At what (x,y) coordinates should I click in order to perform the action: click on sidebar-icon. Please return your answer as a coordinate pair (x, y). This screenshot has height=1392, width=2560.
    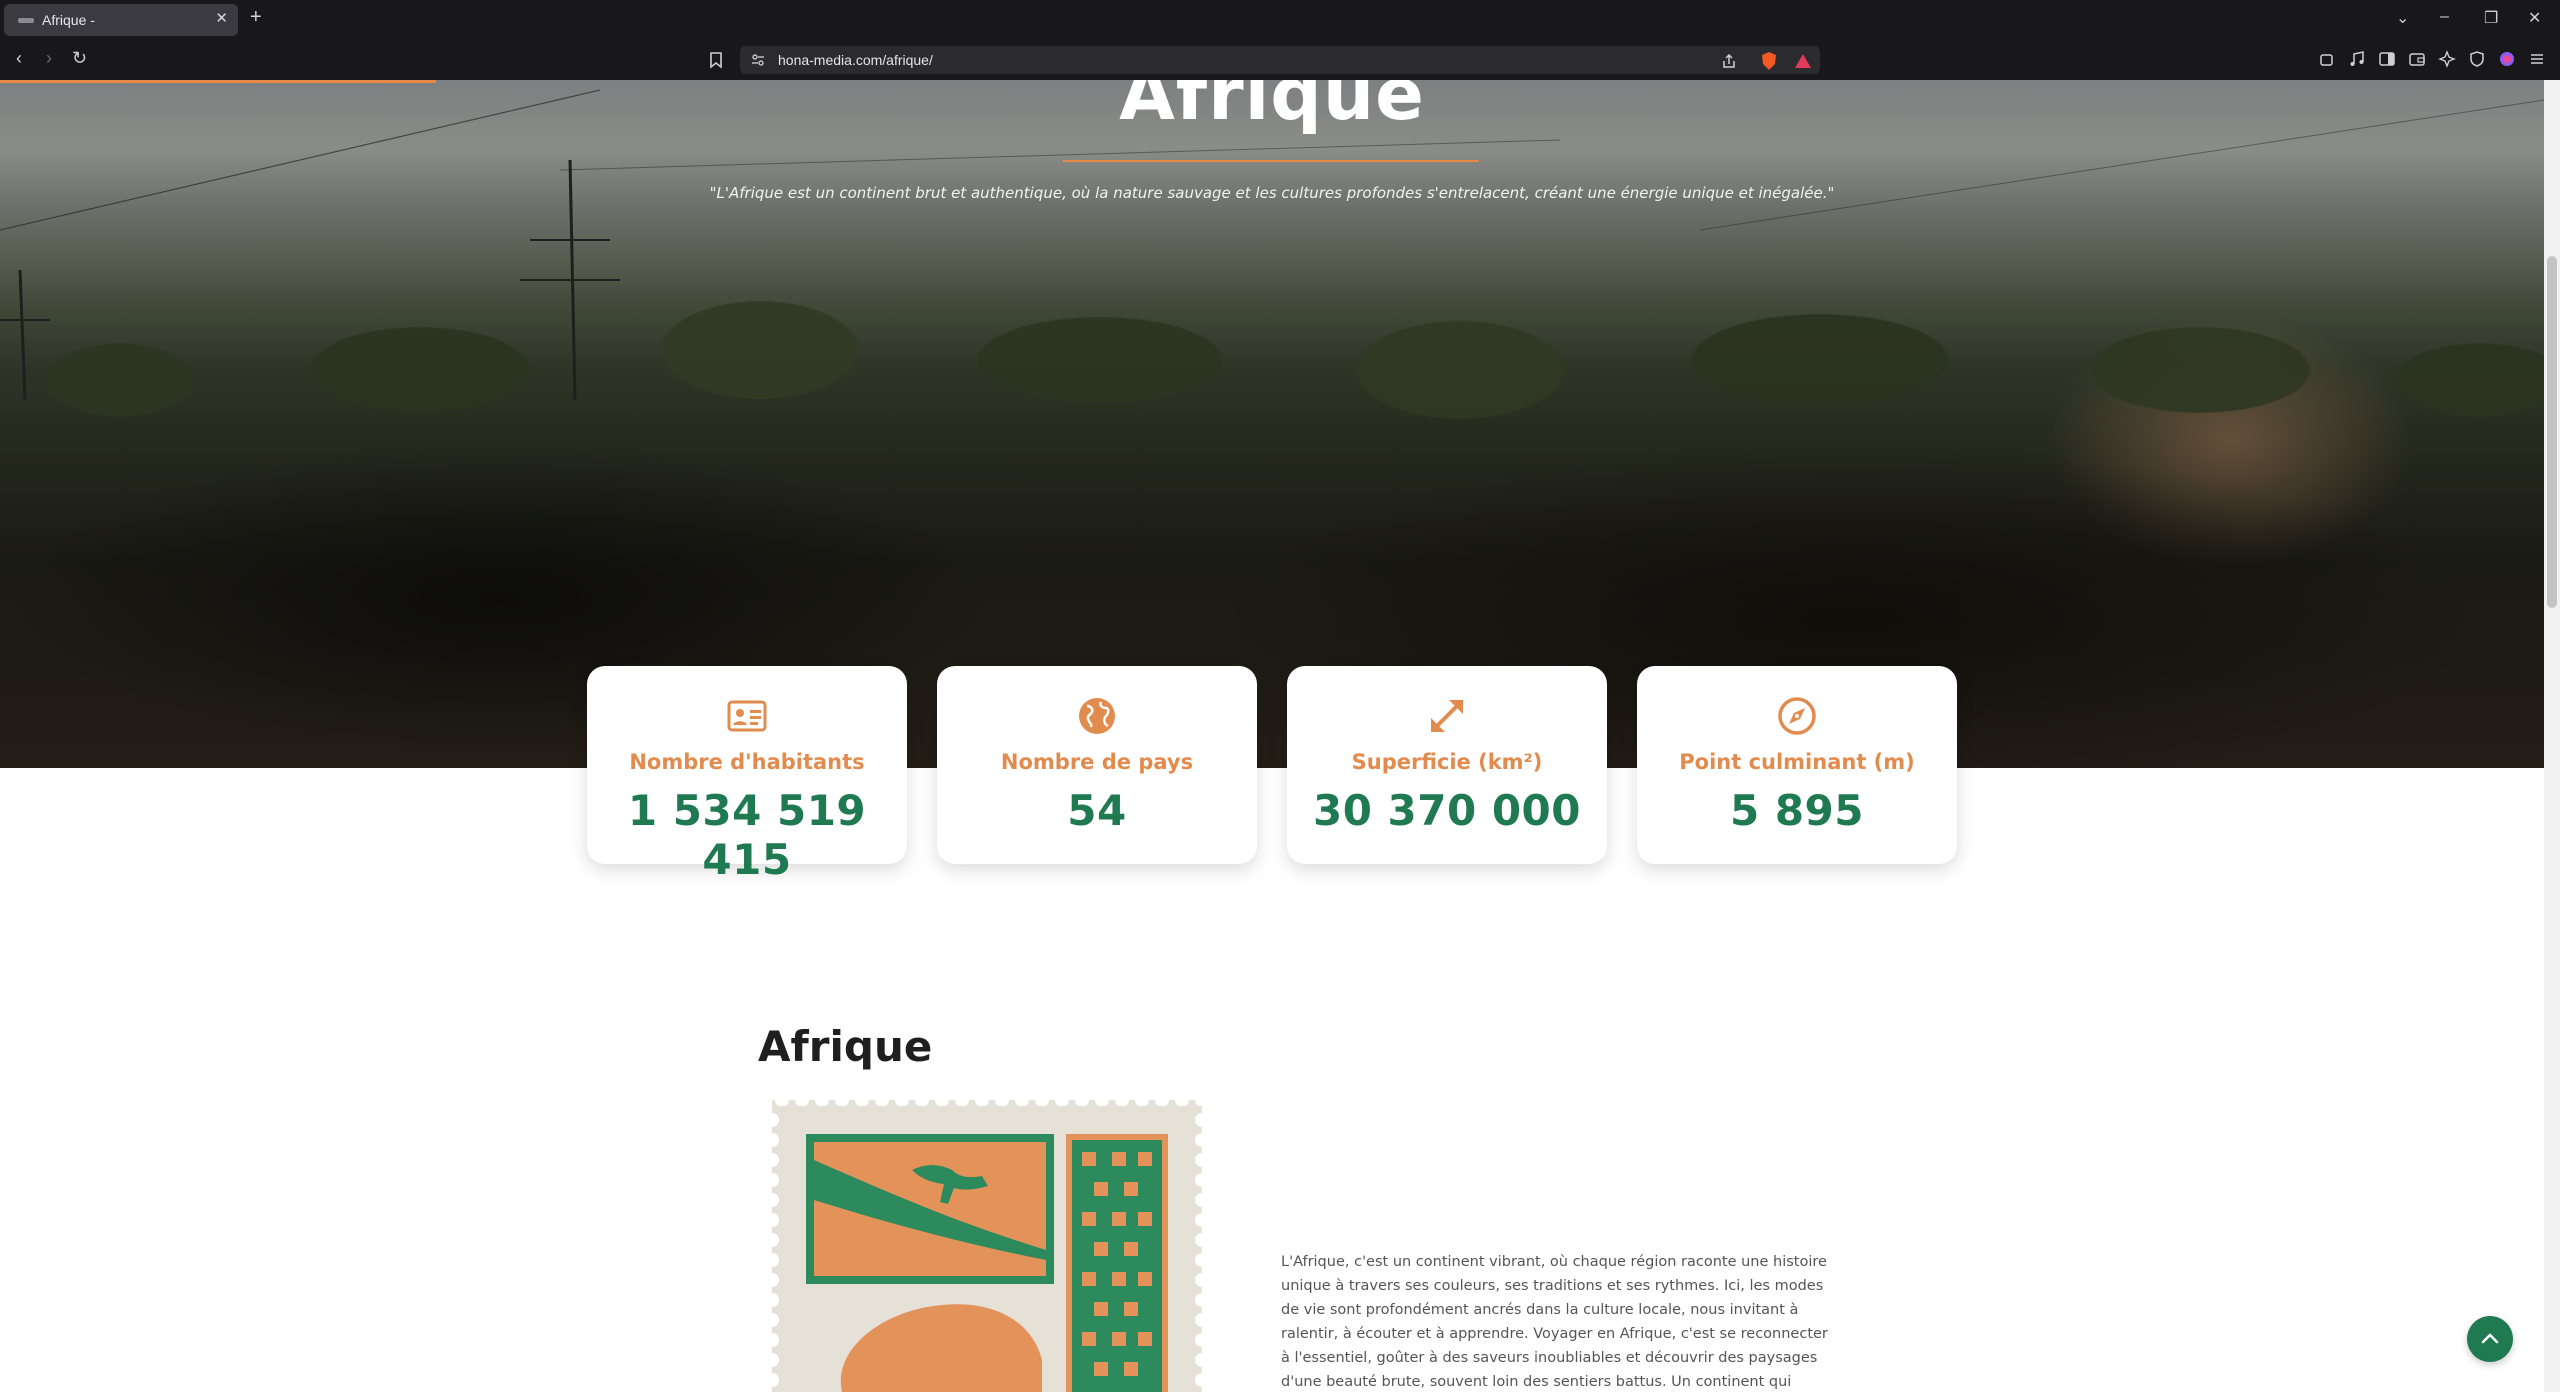
    Looking at the image, I should click on (2387, 59).